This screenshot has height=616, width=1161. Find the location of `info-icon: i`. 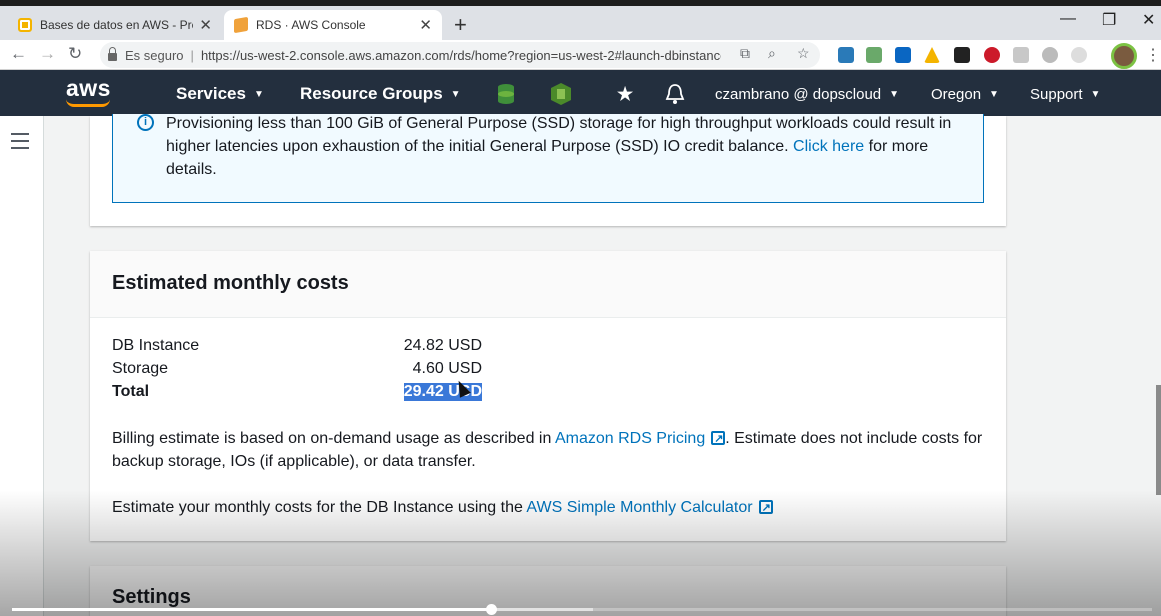

info-icon: i is located at coordinates (145, 122).